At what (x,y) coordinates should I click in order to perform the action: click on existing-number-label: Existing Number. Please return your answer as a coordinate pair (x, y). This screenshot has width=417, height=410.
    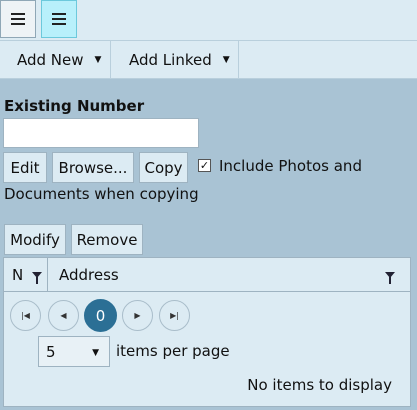
    Looking at the image, I should click on (74, 106).